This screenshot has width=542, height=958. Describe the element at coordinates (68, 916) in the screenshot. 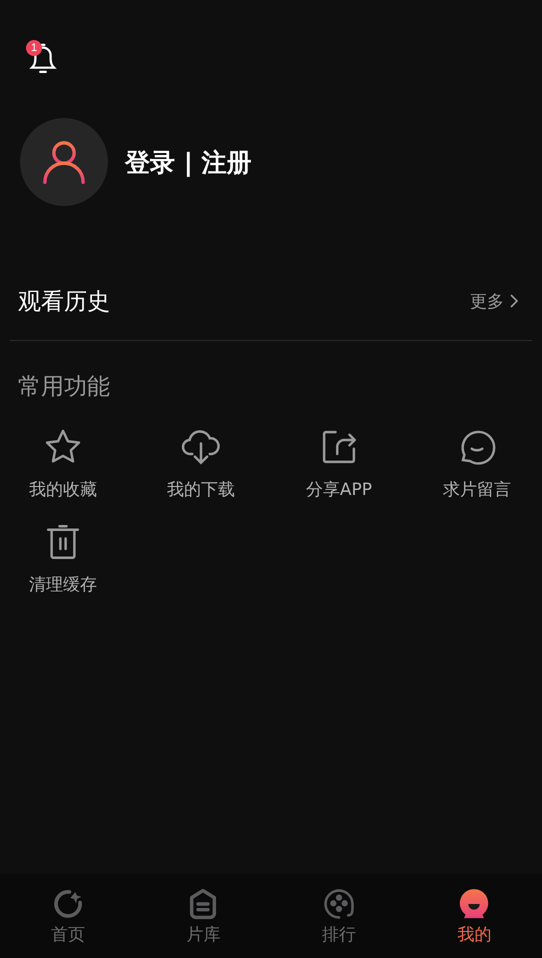

I see `tab: 首页` at that location.